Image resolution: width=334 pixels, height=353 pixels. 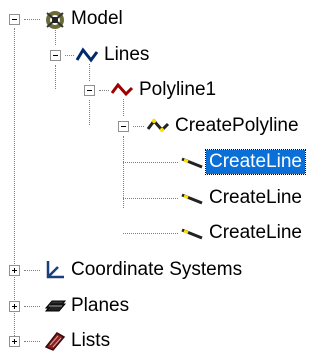 I want to click on lists-icon, so click(x=55, y=341).